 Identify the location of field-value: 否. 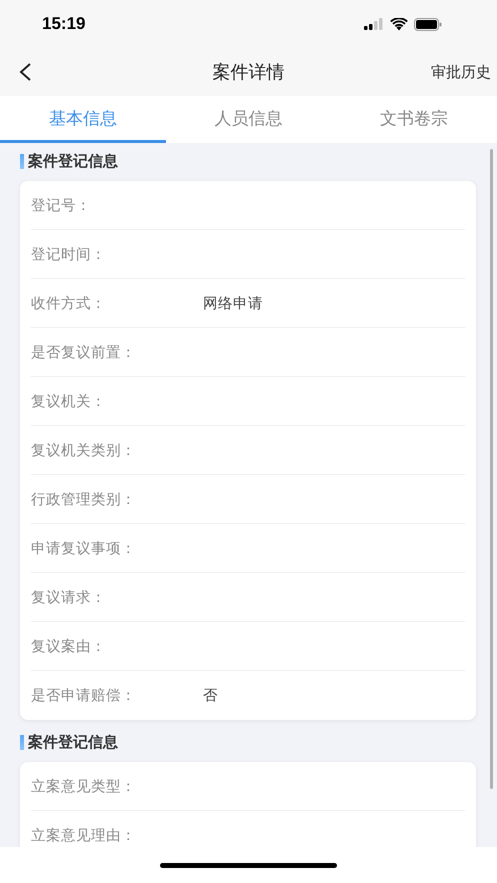
(210, 696).